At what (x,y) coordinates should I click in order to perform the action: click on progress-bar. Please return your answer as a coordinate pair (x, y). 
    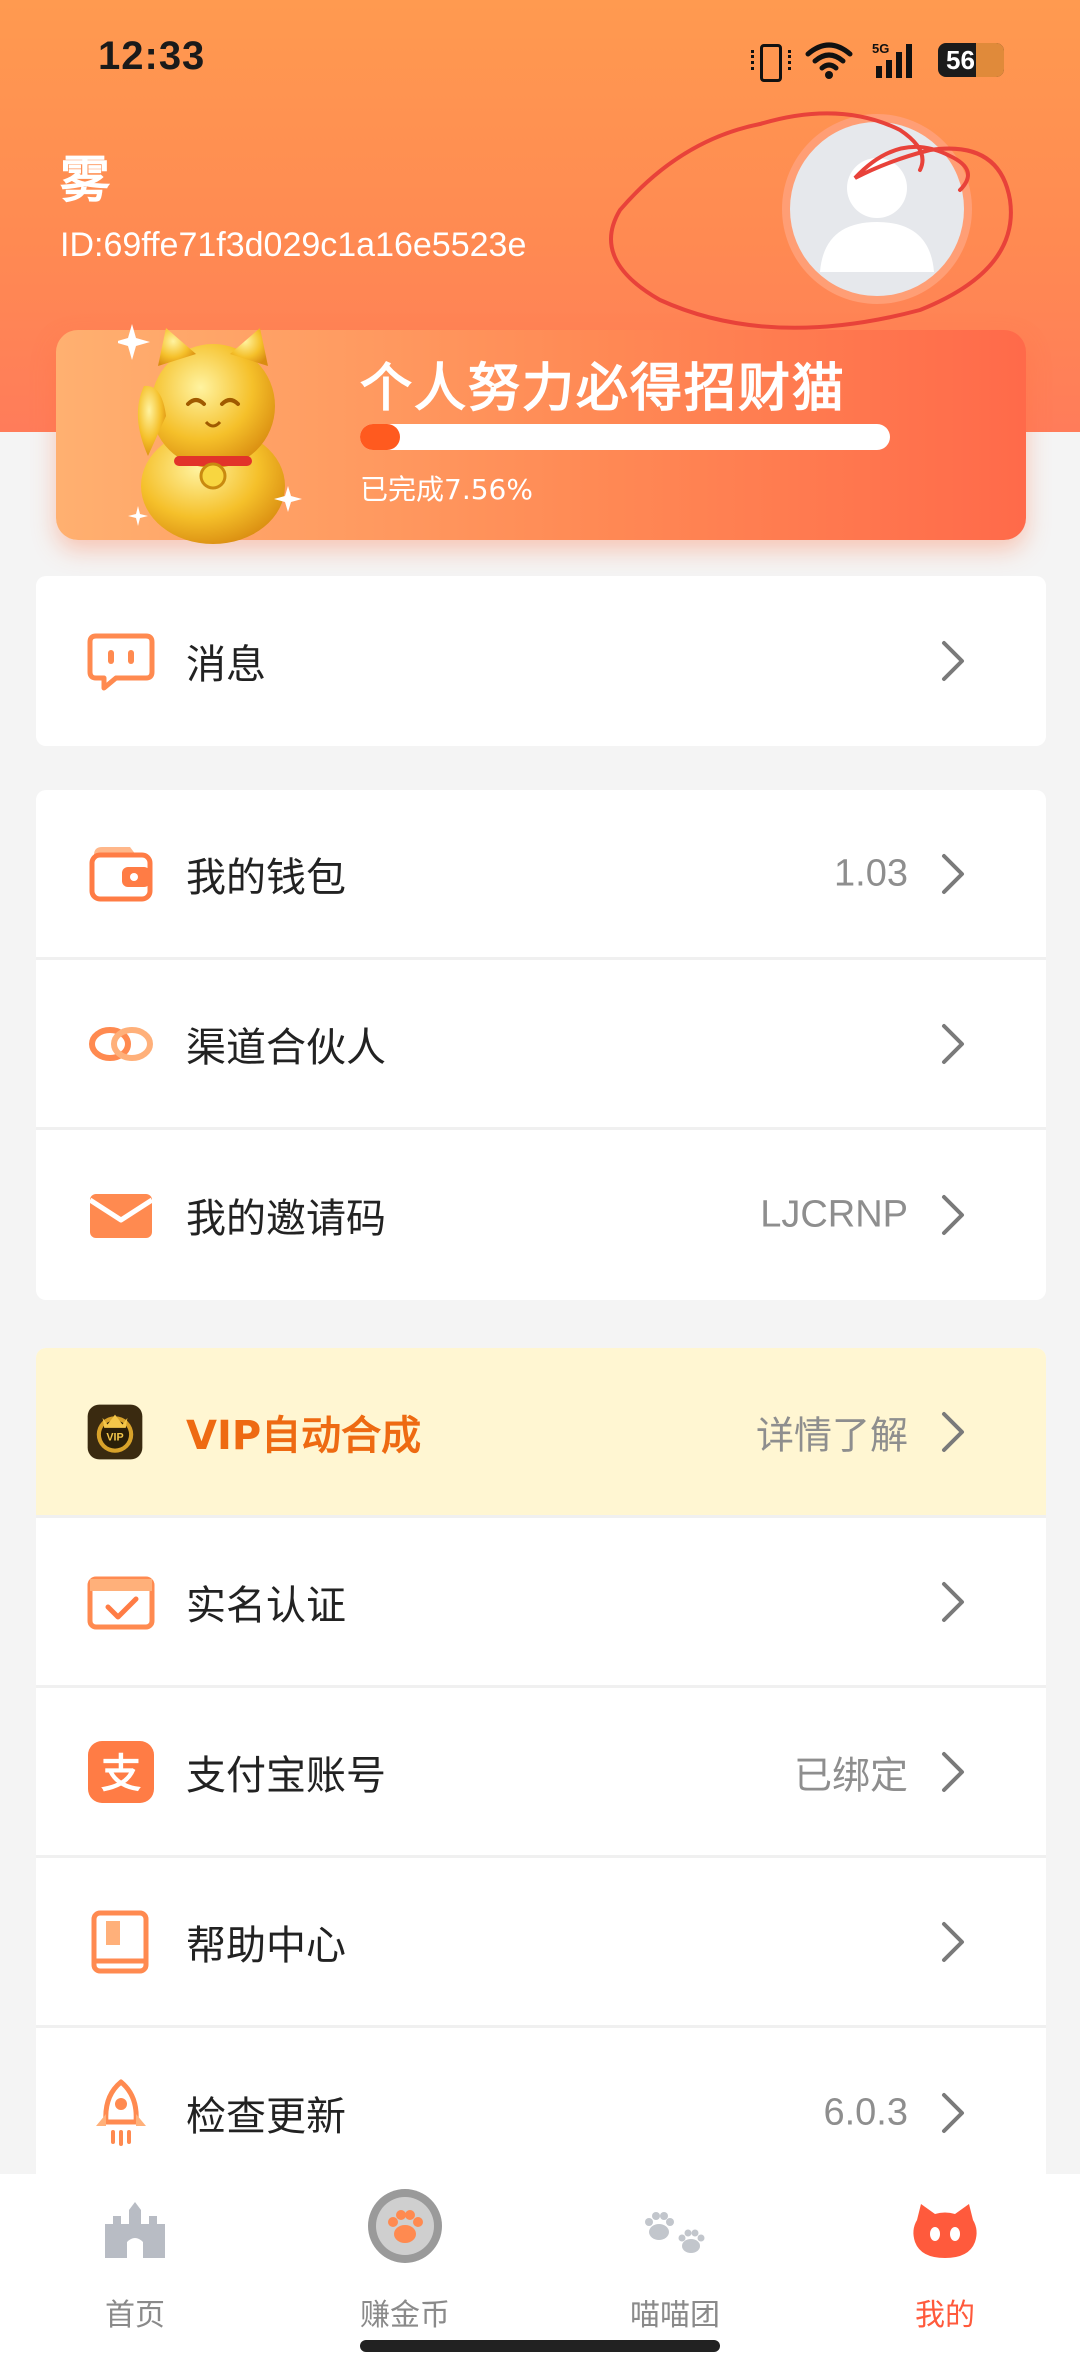
    Looking at the image, I should click on (625, 437).